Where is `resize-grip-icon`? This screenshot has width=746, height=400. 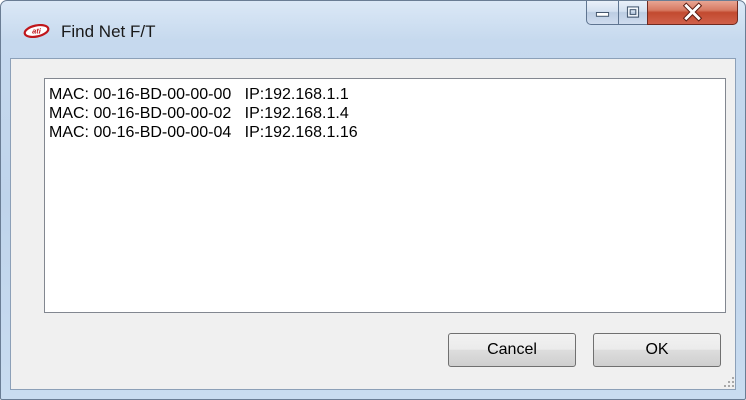 resize-grip-icon is located at coordinates (728, 381).